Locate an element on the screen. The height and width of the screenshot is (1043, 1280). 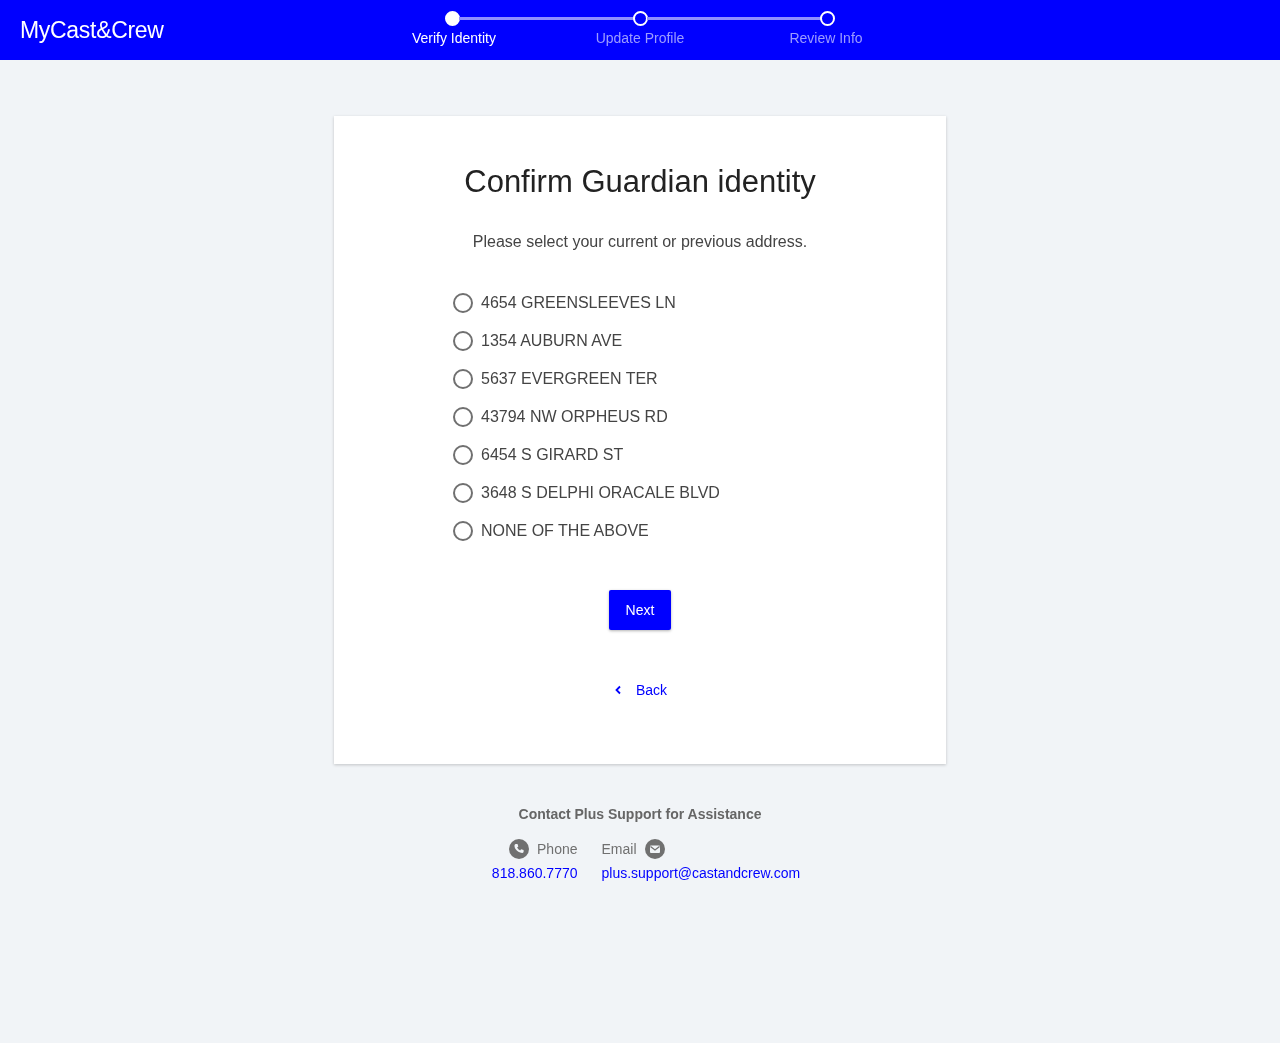
phone-icon is located at coordinates (519, 849).